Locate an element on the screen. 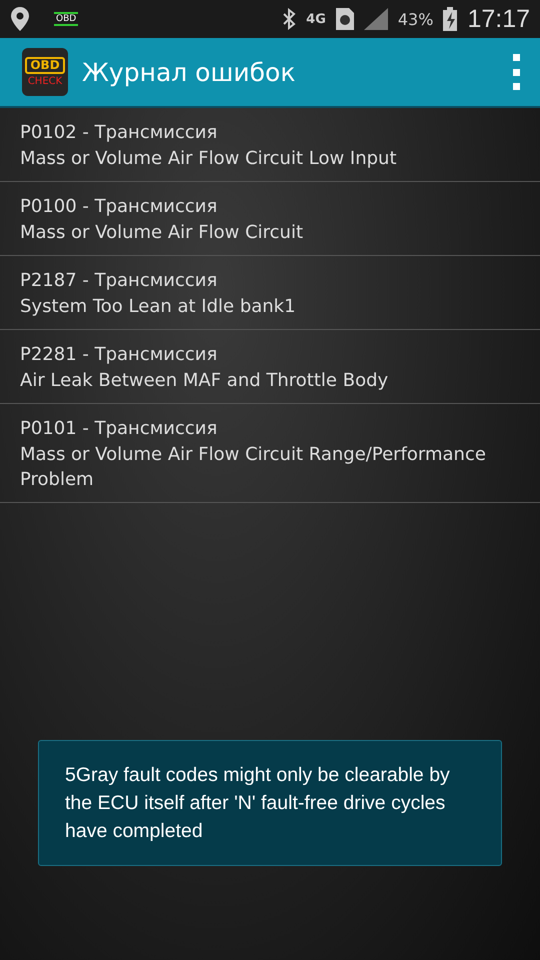 The height and width of the screenshot is (960, 540). fault-code: P0100 - Трансмиссия is located at coordinates (119, 207).